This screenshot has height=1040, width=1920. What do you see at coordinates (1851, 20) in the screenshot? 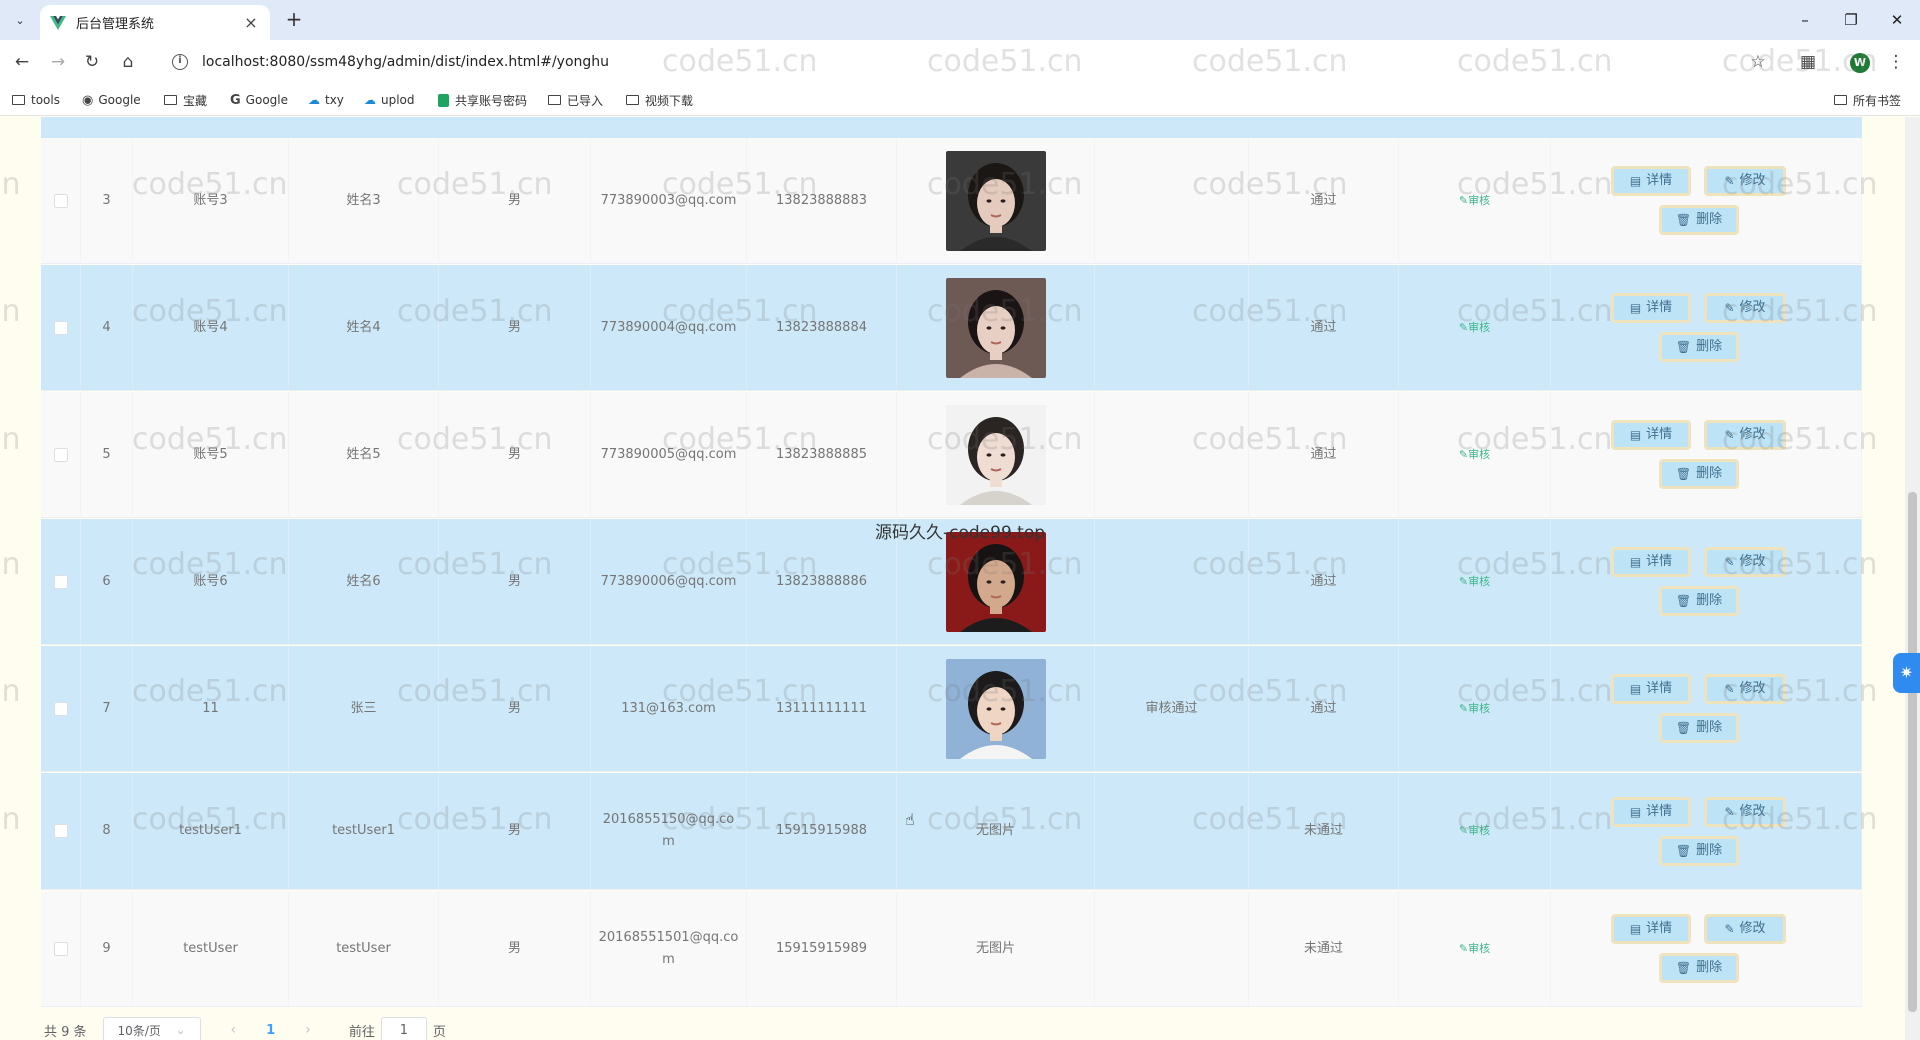
I see `restore-icon: ❐` at bounding box center [1851, 20].